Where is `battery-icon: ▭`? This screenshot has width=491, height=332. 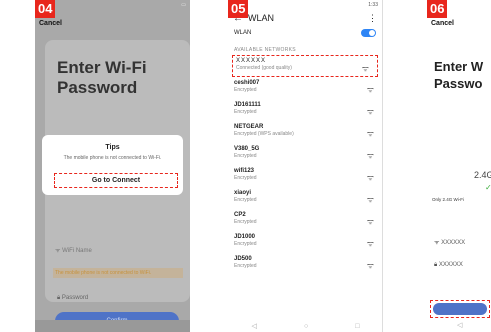 battery-icon: ▭ is located at coordinates (183, 5).